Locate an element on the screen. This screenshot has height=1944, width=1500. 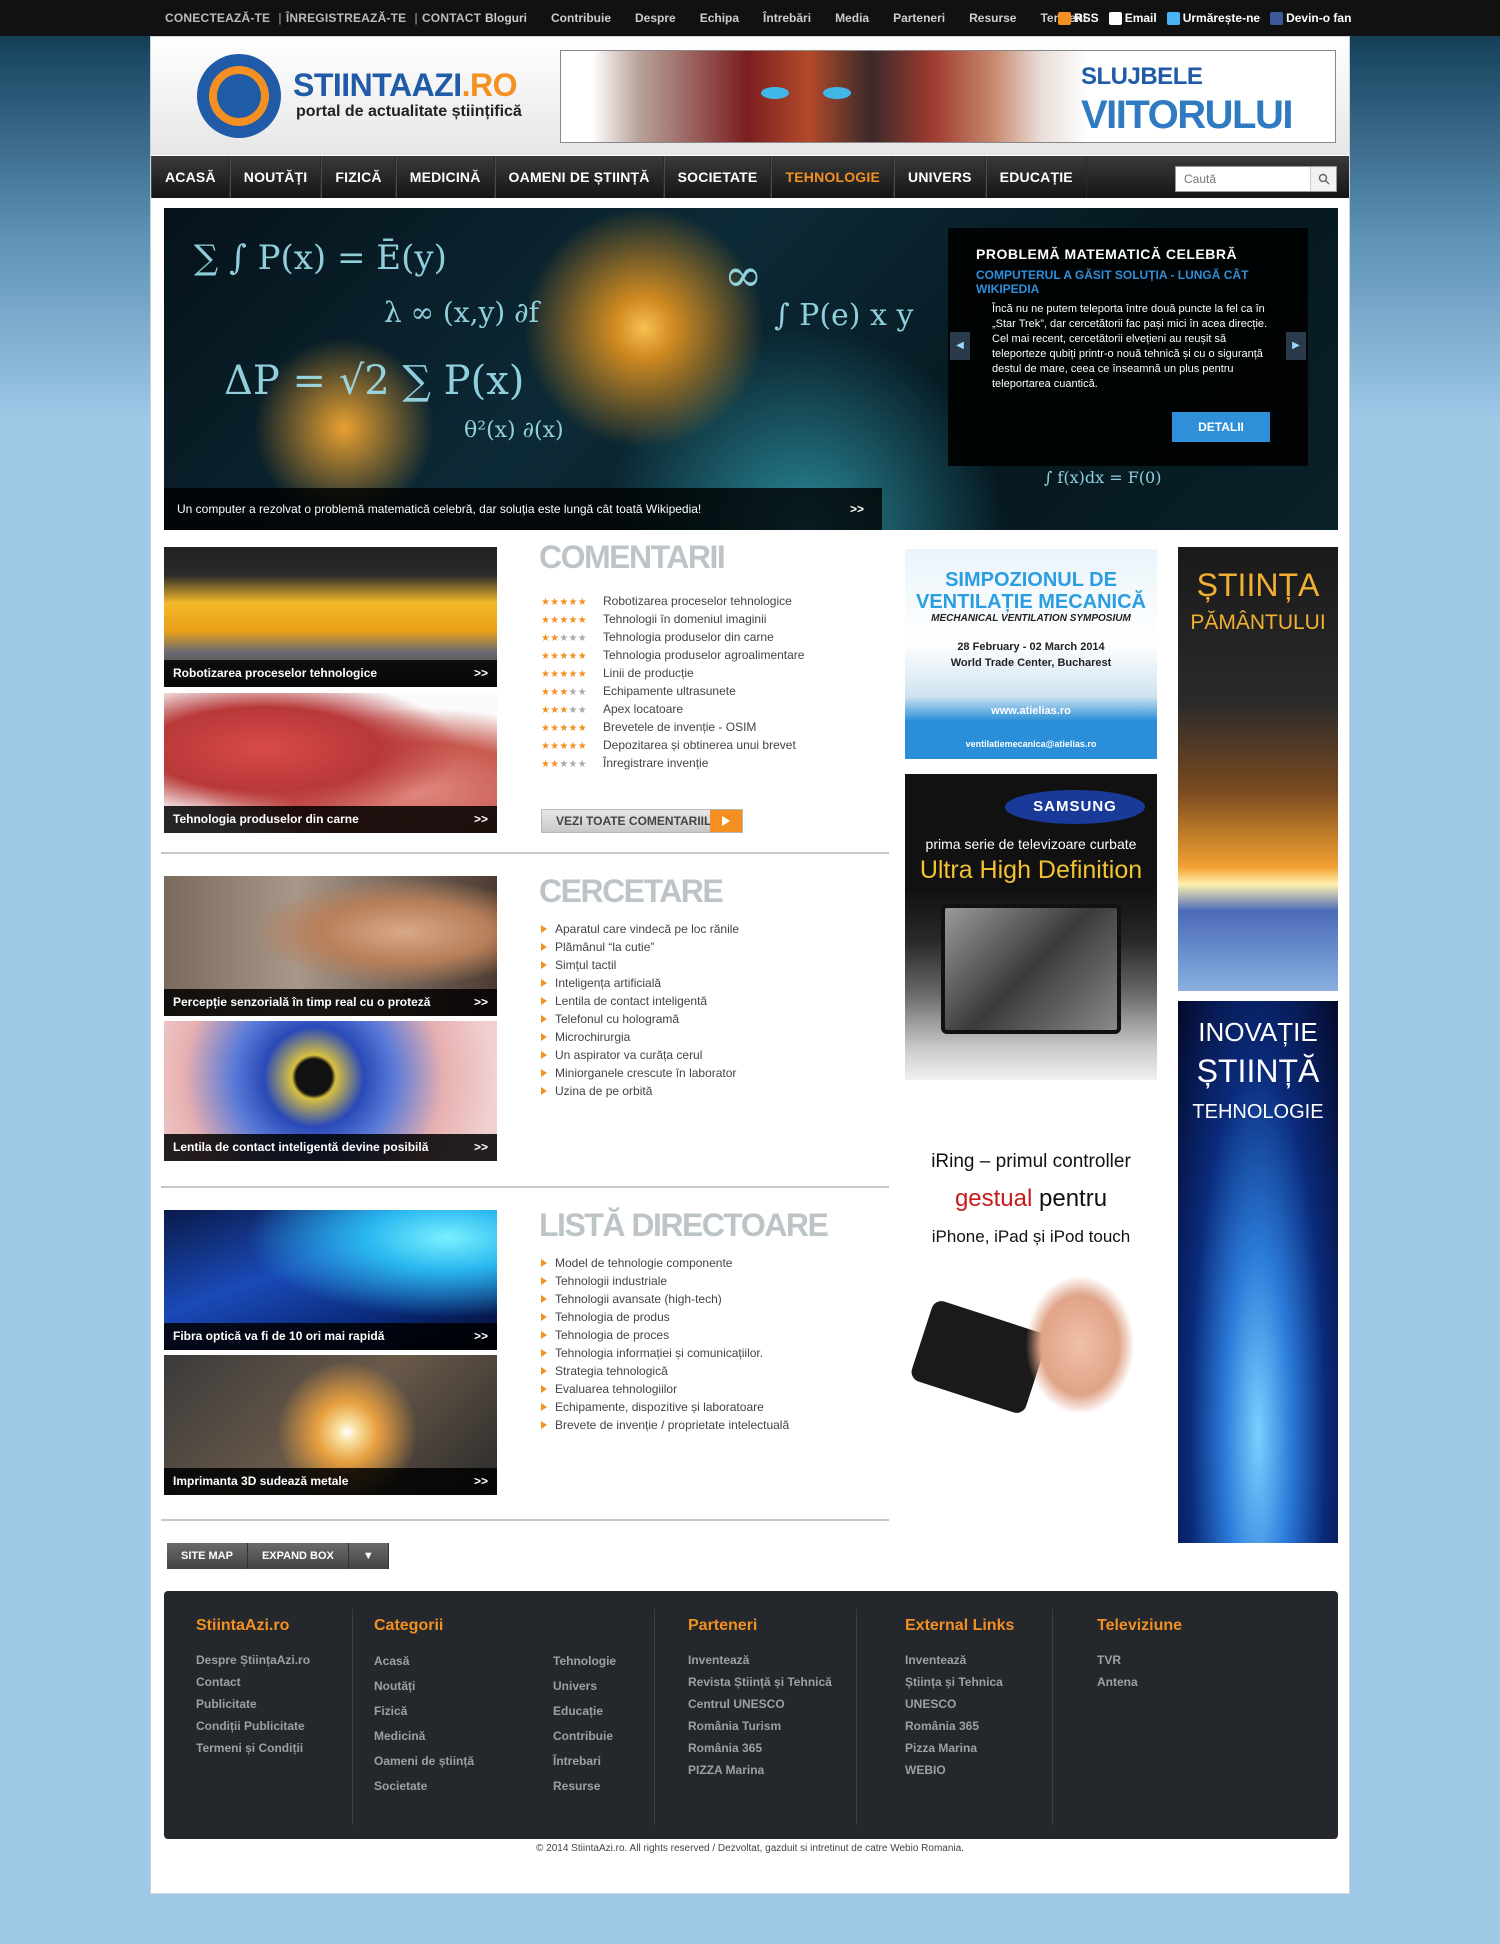
ad-stiinta-pamantului: ȘTIINȚA PĂMÂNTULUI is located at coordinates (1258, 769).